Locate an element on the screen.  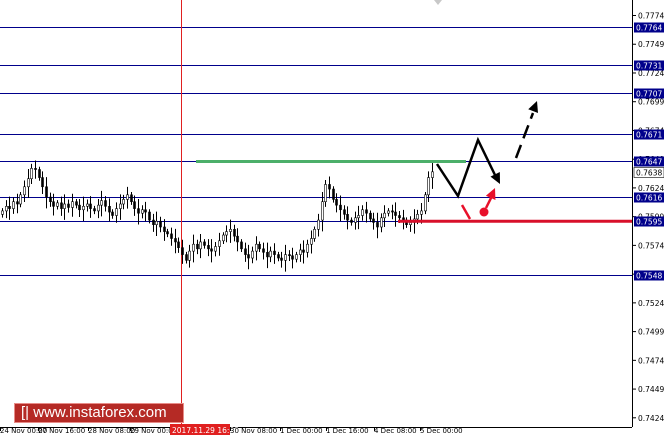
time-tick-label: 30 Nov 08:00 is located at coordinates (253, 431).